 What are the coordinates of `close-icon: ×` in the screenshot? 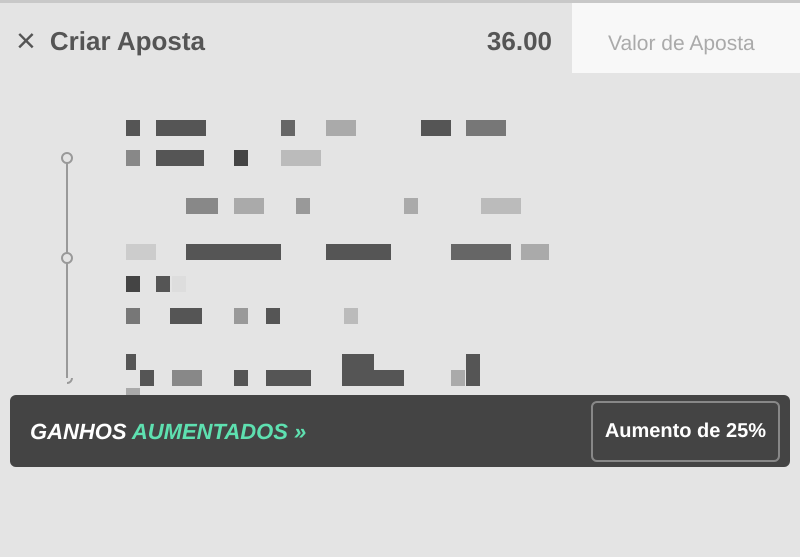 It's located at (26, 41).